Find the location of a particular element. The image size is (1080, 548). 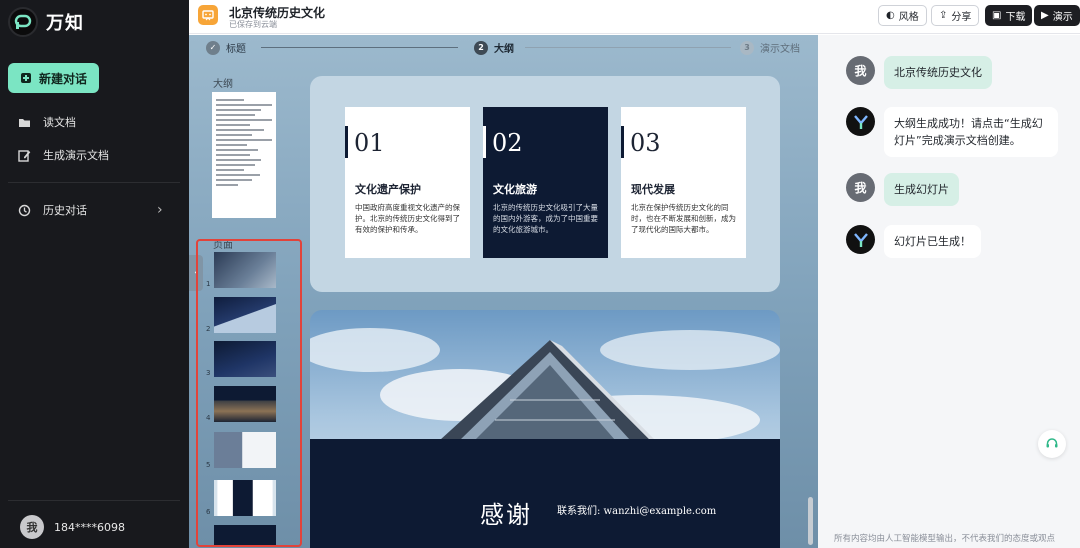

card-title: 文化遗产保护 is located at coordinates (388, 189).